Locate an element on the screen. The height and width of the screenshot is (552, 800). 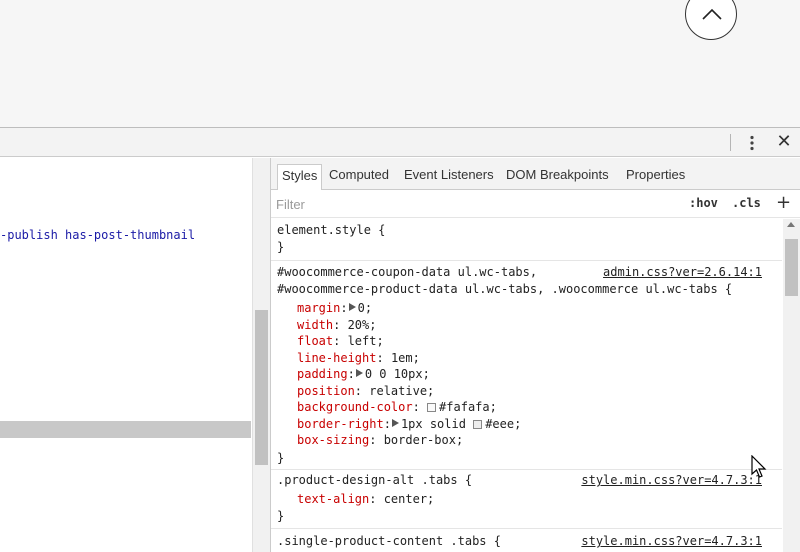
mouse-cursor-icon is located at coordinates (759, 466).